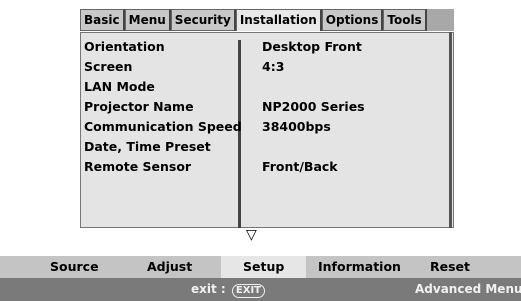  I want to click on setting-label-date-time-preset: Date, Time Preset, so click(147, 146).